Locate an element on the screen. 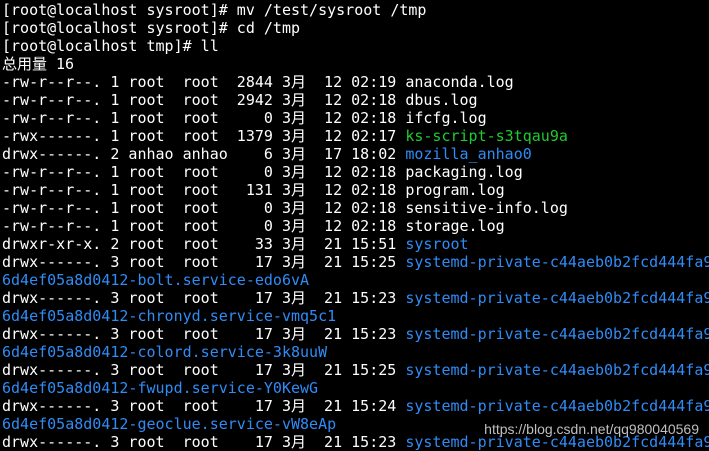 The height and width of the screenshot is (451, 709). line-text: -rw-r--r--. 1 root root 2942 3月 12 02:18 is located at coordinates (204, 100).